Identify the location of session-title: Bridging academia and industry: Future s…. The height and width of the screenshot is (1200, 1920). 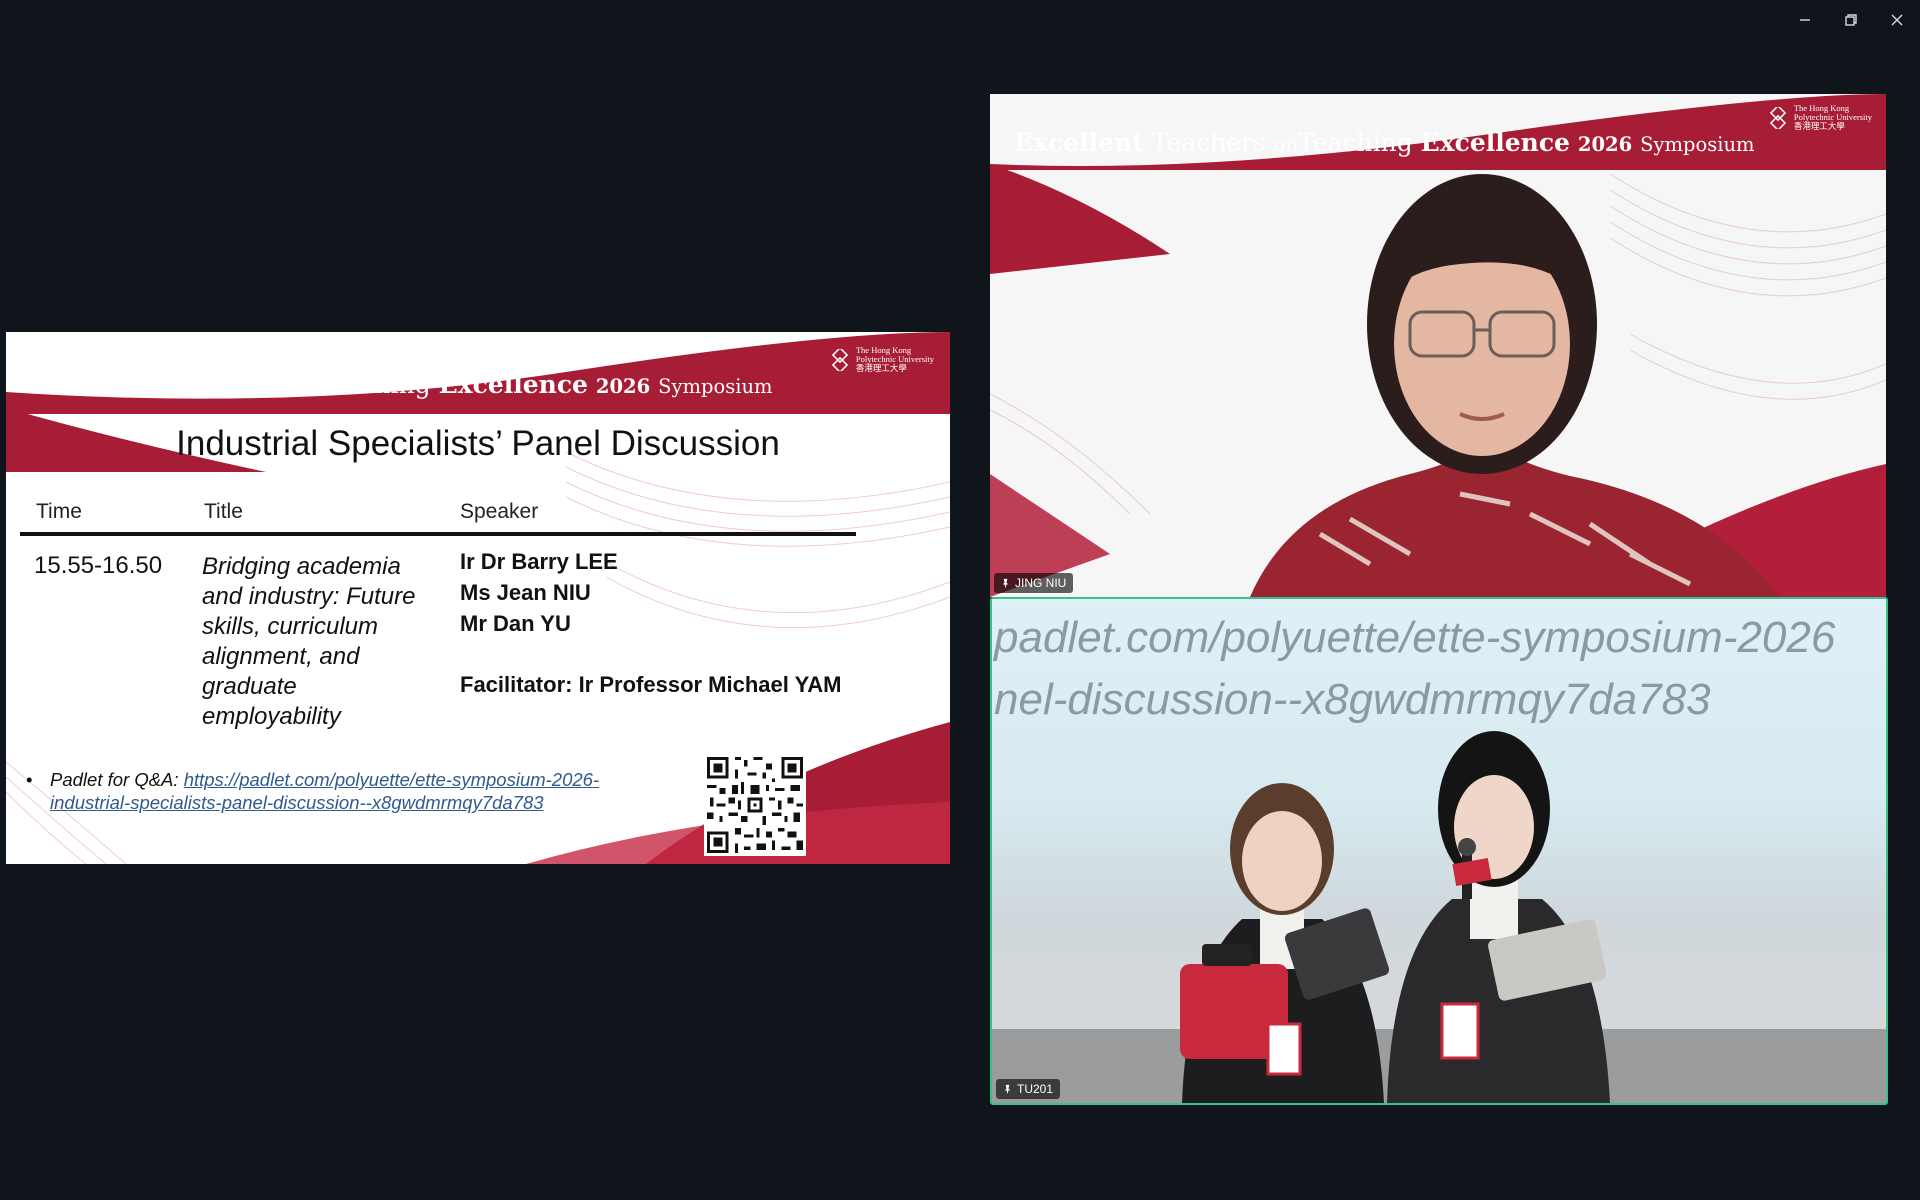
(309, 641).